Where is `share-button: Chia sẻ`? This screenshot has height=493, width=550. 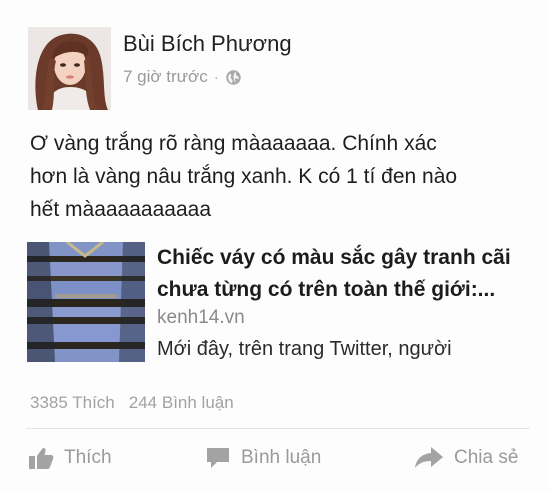
share-button: Chia sẻ is located at coordinates (466, 458).